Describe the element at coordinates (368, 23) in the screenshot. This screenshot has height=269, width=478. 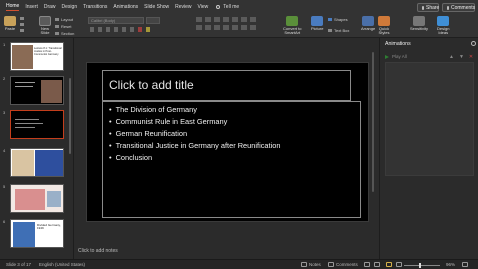
I see `arrange-button: Arrange` at that location.